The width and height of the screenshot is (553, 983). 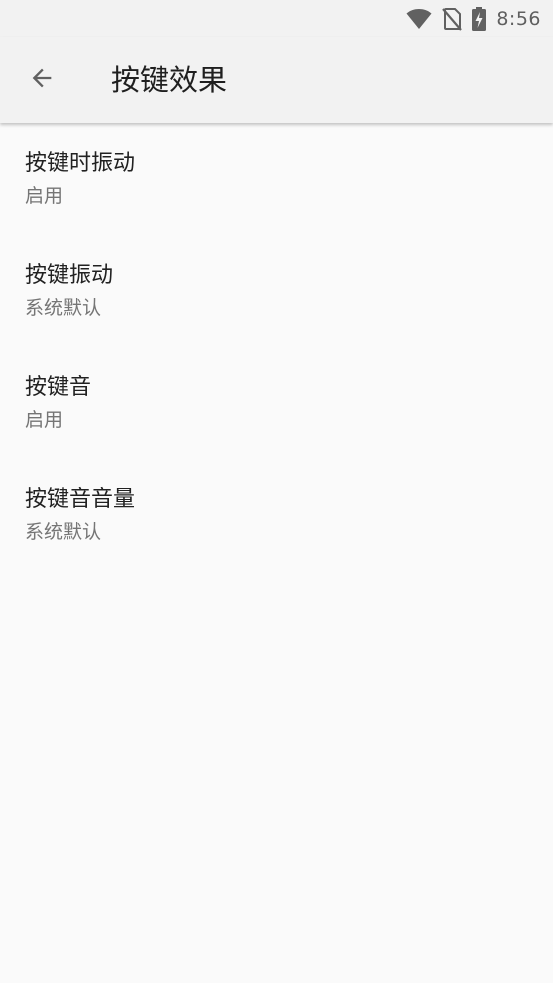 I want to click on battery-charging-icon, so click(x=479, y=19).